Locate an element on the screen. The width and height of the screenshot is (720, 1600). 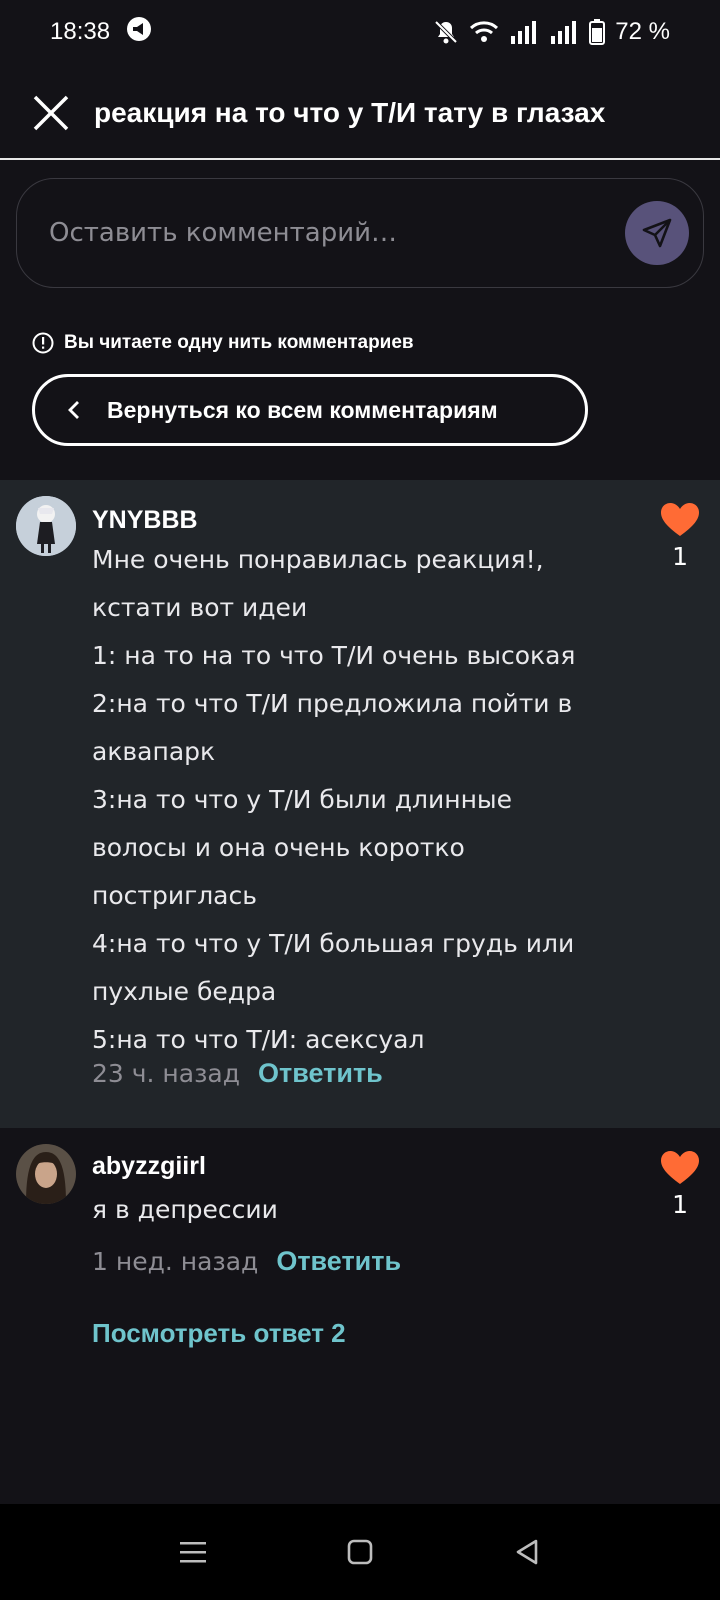
username: abyzzgiirl is located at coordinates (149, 1166).